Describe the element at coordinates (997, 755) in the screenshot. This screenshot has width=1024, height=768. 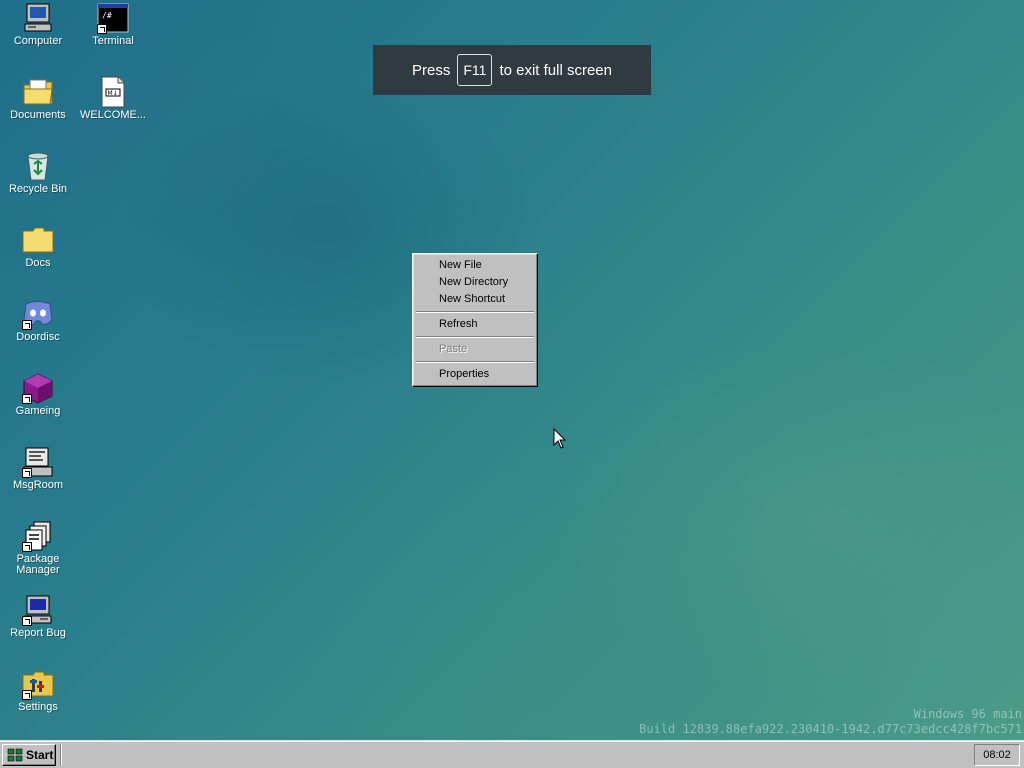
I see `taskbar-clock: 08:02` at that location.